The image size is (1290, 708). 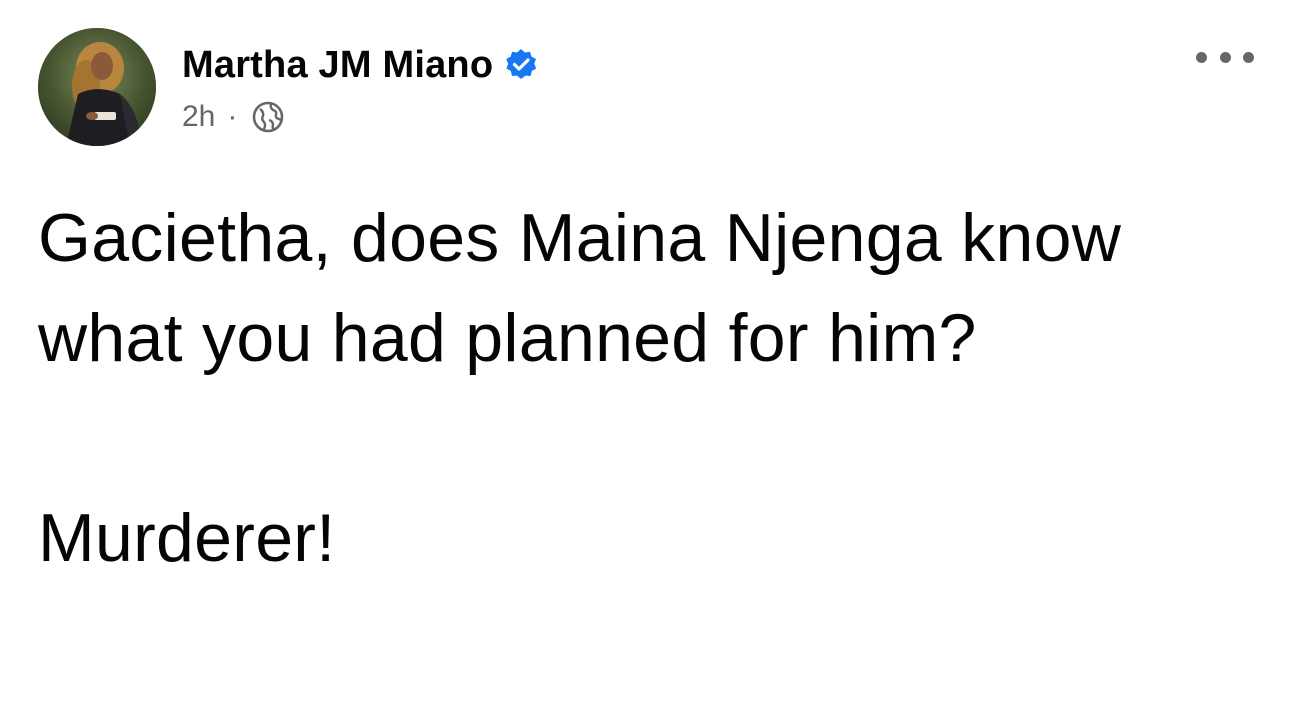 What do you see at coordinates (268, 117) in the screenshot?
I see `globe-icon` at bounding box center [268, 117].